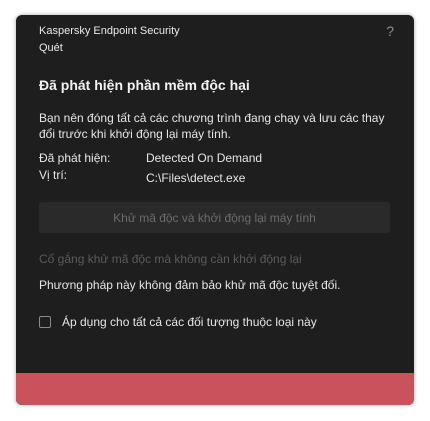  I want to click on title-bar: Kaspersky Endpoint Security Quét ?, so click(215, 37).